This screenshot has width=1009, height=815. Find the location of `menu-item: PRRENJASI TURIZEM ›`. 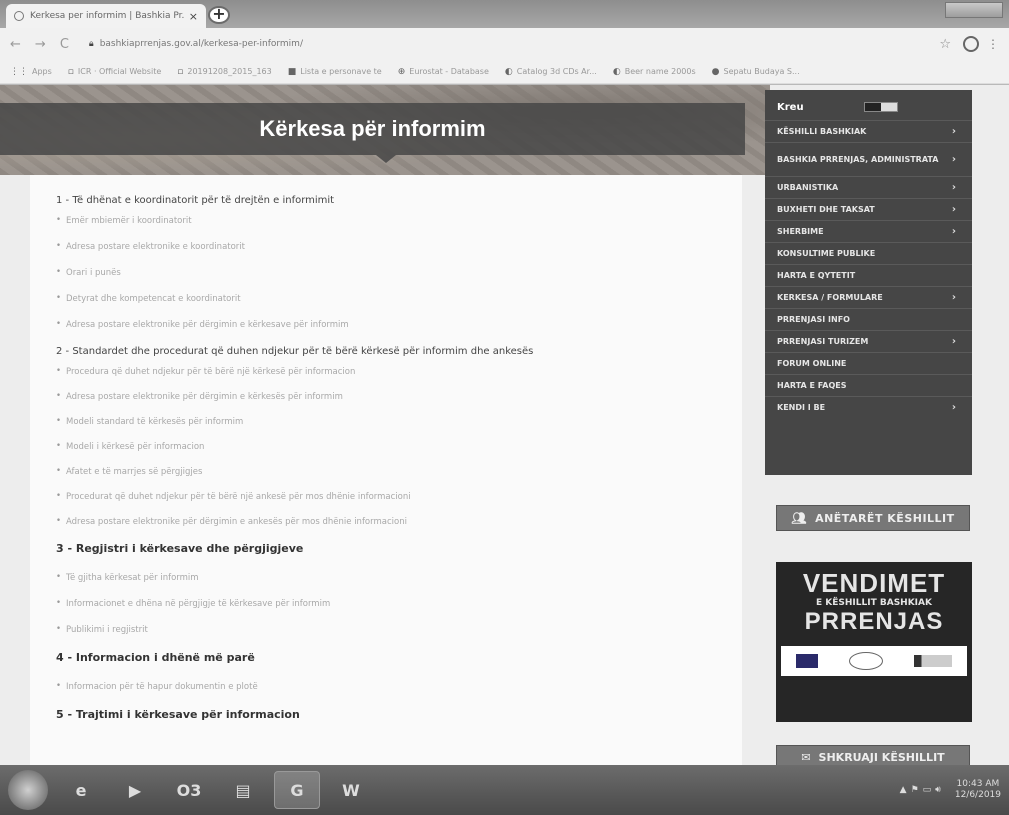

menu-item: PRRENJASI TURIZEM › is located at coordinates (868, 341).